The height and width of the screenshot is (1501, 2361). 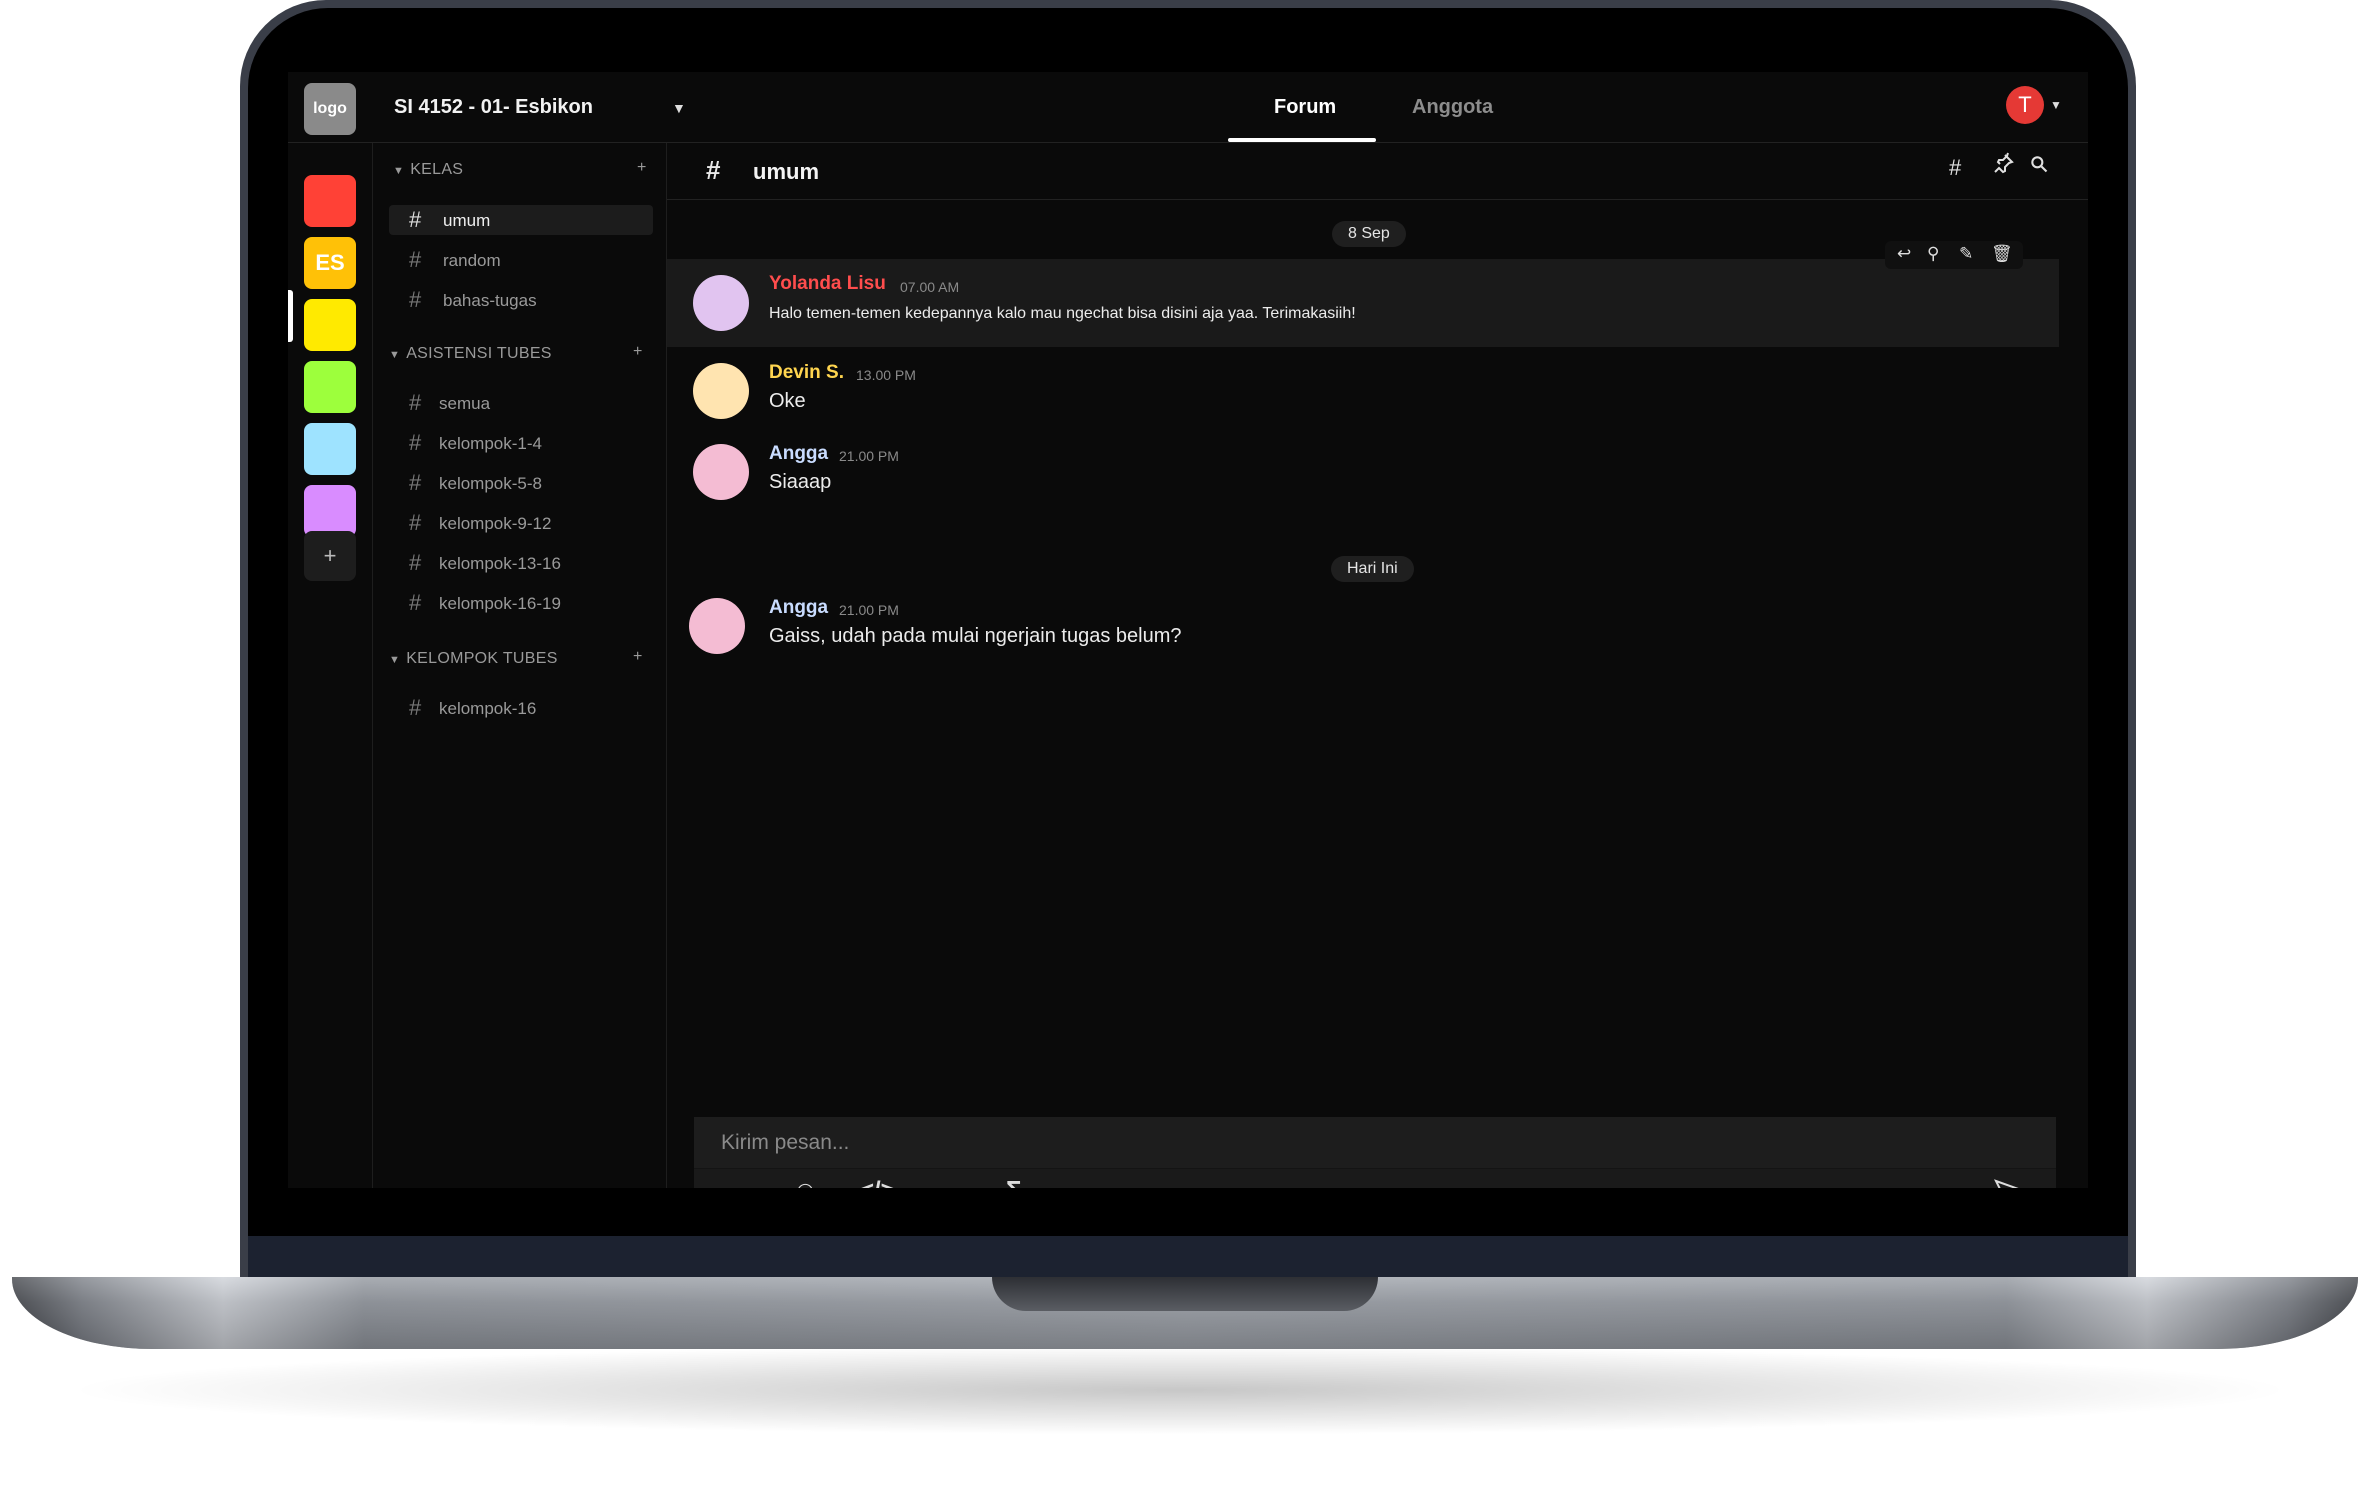 What do you see at coordinates (330, 263) in the screenshot?
I see `server-item-es: ES` at bounding box center [330, 263].